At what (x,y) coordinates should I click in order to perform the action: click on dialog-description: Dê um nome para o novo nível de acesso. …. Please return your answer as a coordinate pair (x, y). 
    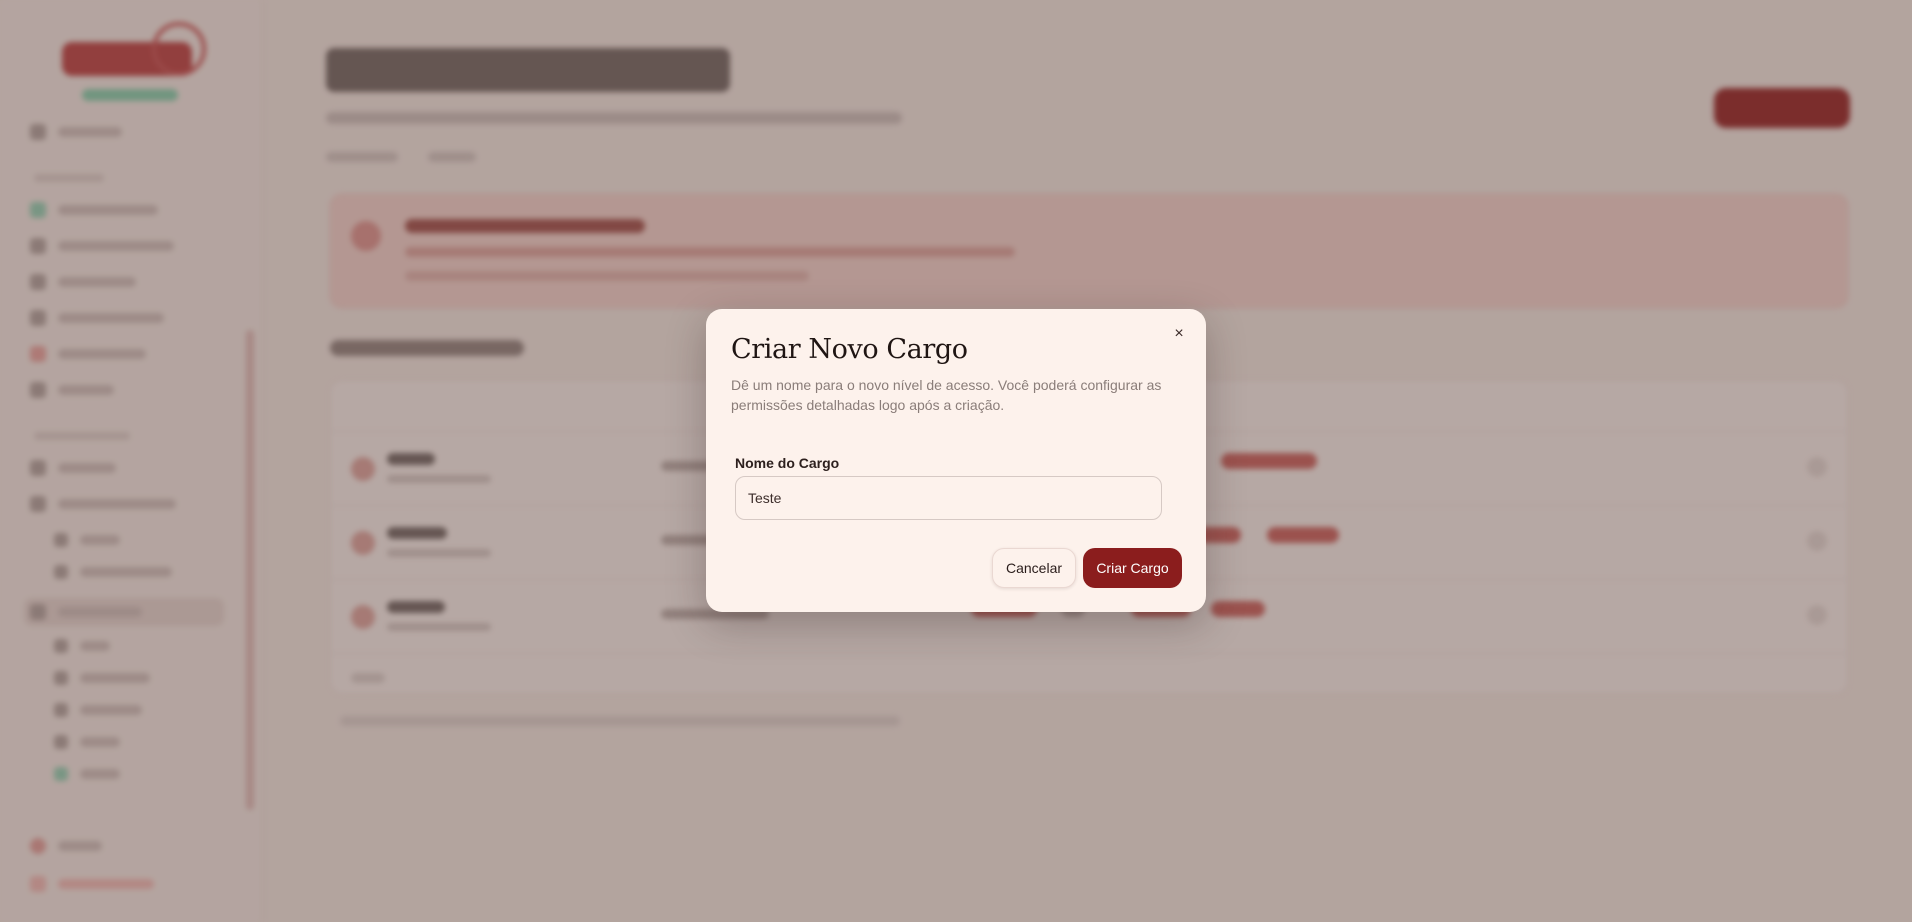
    Looking at the image, I should click on (946, 395).